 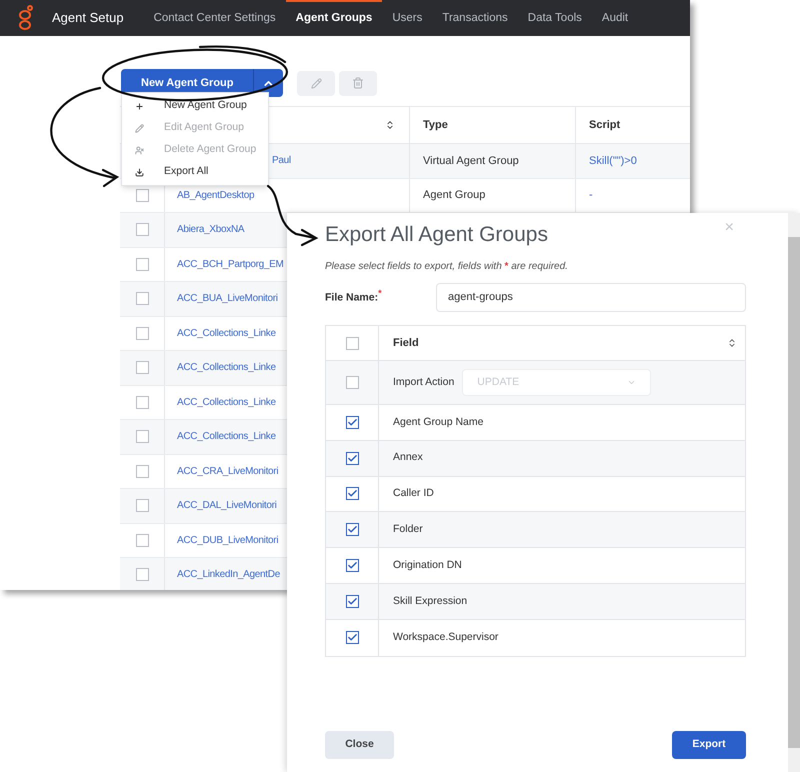 What do you see at coordinates (408, 529) in the screenshot?
I see `field-label: Folder` at bounding box center [408, 529].